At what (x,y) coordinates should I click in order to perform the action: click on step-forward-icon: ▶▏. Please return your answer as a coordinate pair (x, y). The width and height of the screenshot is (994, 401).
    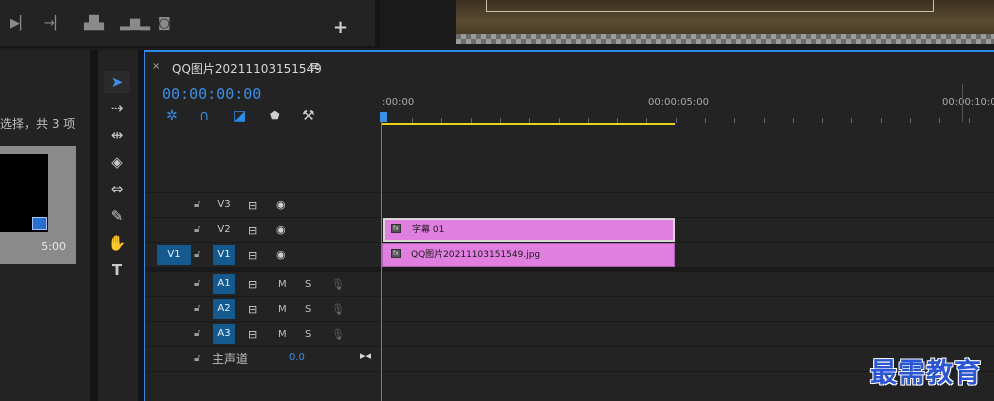
    Looking at the image, I should click on (20, 24).